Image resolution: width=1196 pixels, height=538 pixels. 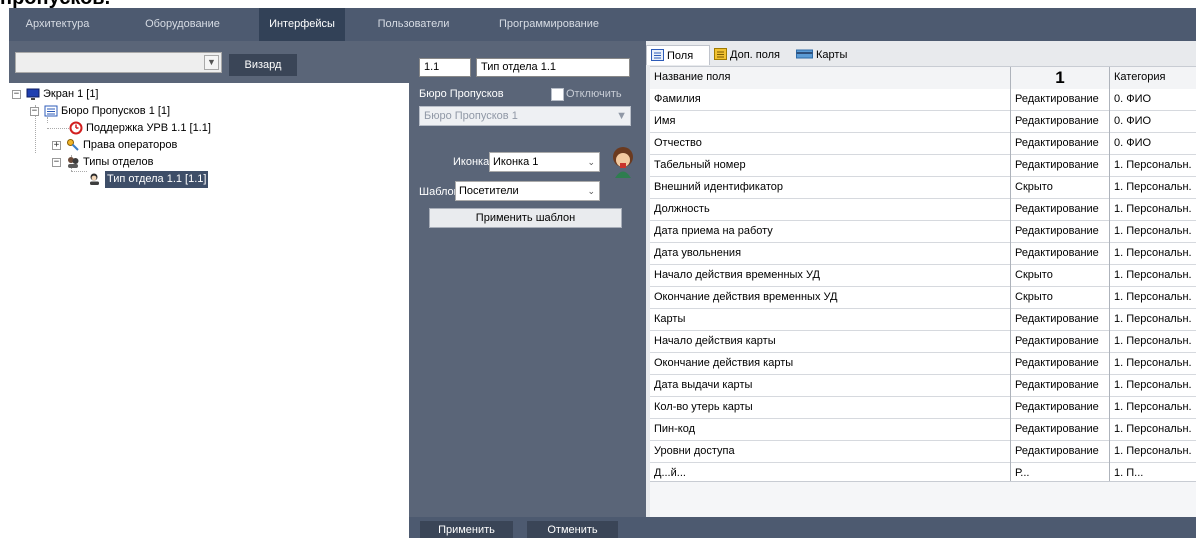 I want to click on object-name-field: Тип отдела 1.1, so click(x=553, y=67).